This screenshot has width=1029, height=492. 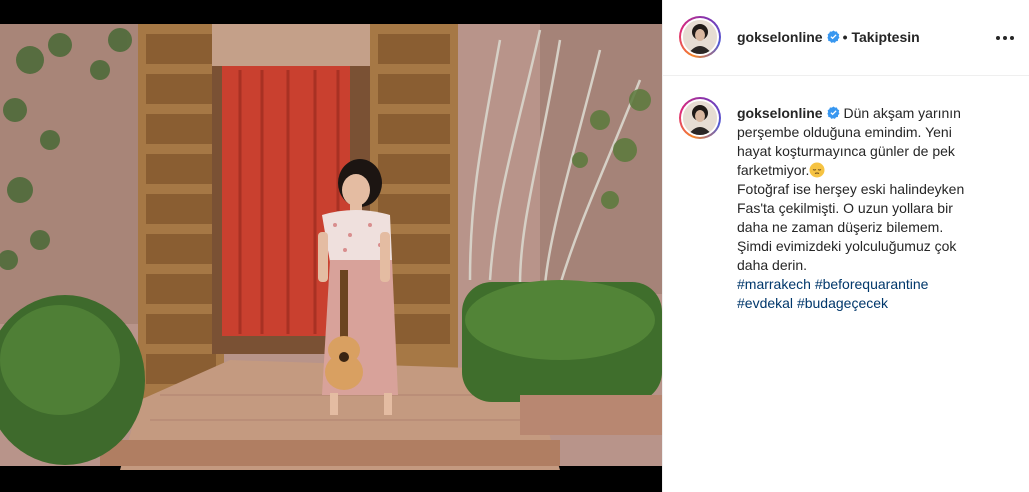 I want to click on hashtag-link: #beforequarantine, so click(x=872, y=284).